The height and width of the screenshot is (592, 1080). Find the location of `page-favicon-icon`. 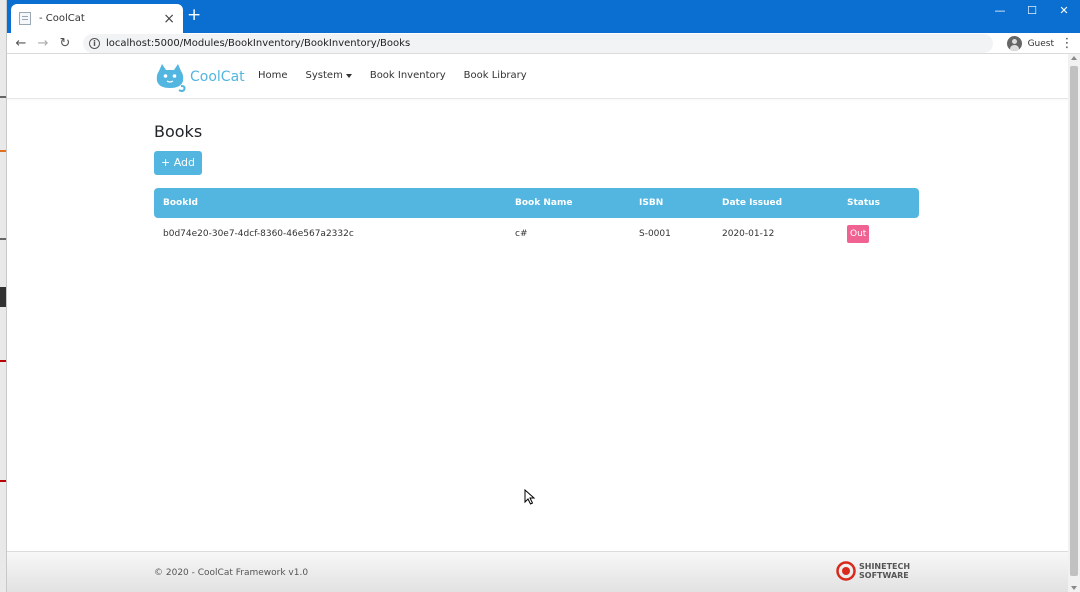

page-favicon-icon is located at coordinates (25, 18).